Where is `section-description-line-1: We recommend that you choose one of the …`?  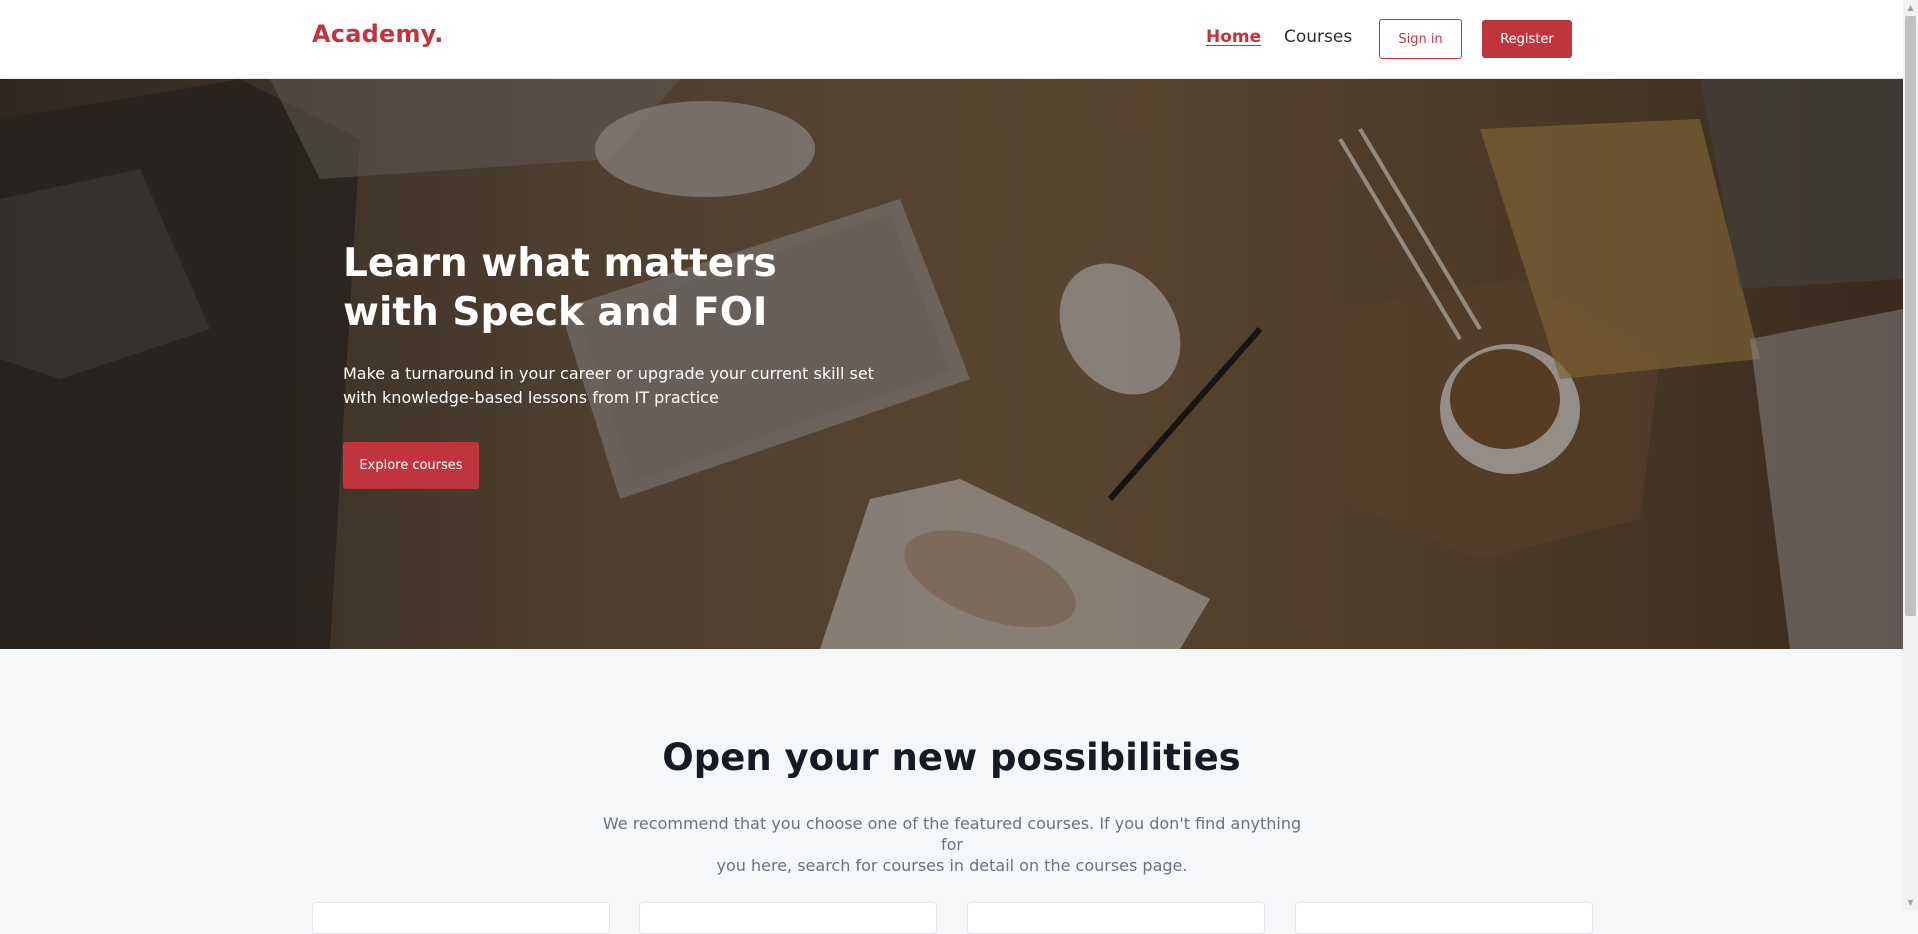 section-description-line-1: We recommend that you choose one of the … is located at coordinates (952, 834).